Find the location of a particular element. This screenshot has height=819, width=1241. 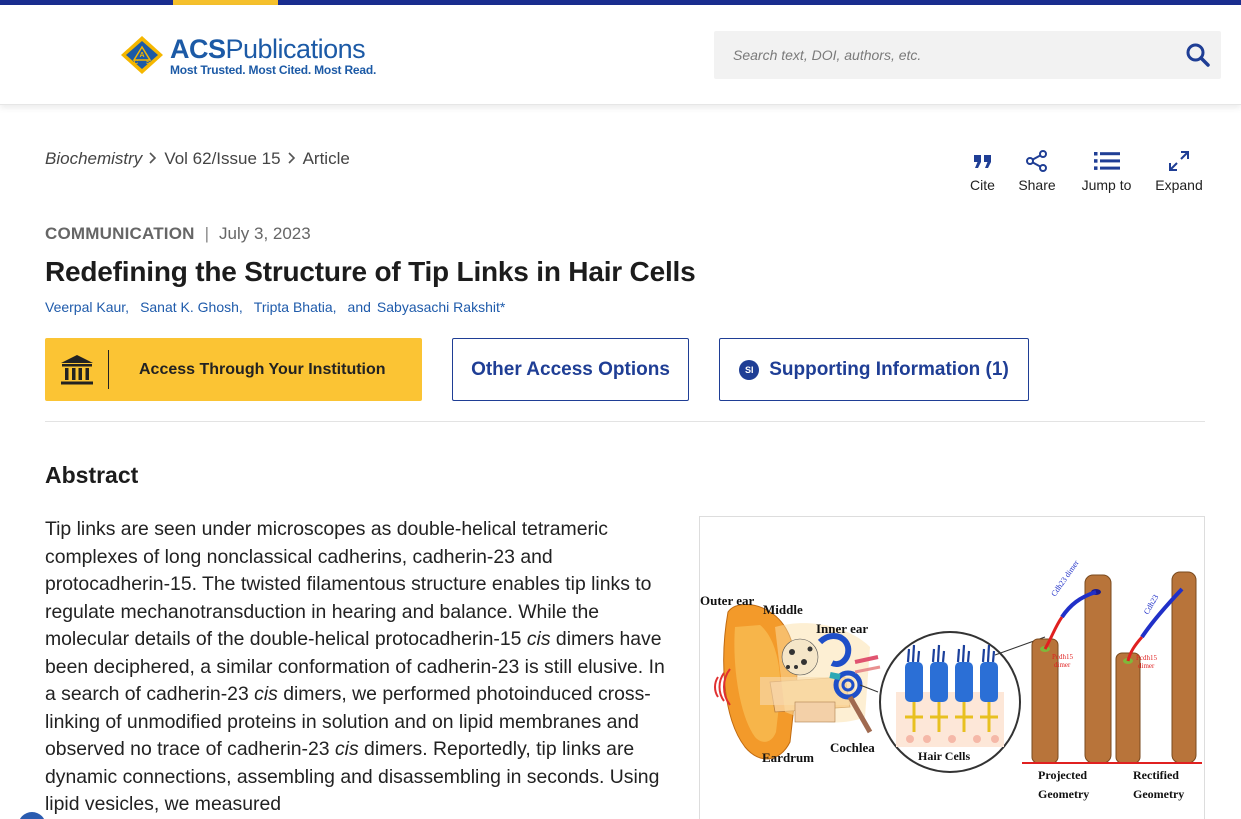

figure-label-inner-ear: Inner ear is located at coordinates (842, 628).